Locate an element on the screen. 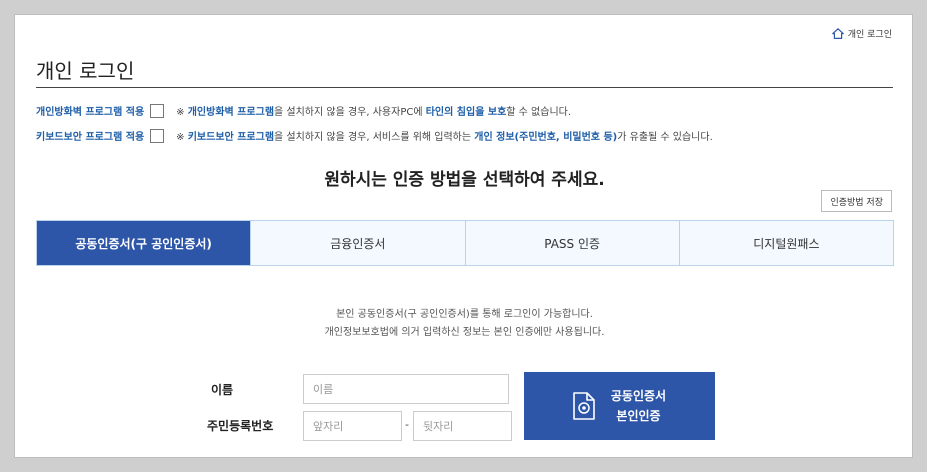 The image size is (927, 472). keyboard-option-label: 키보드보안 프로그램 적용 is located at coordinates (90, 137).